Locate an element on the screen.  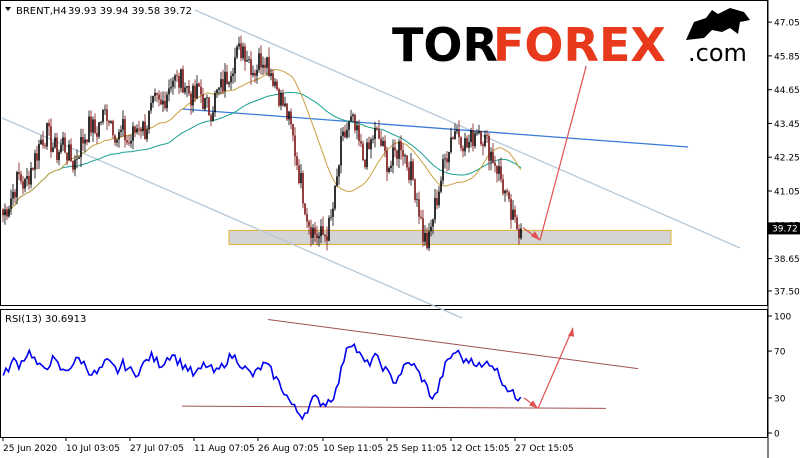
time-tick-label: 25 Jun 2020 is located at coordinates (30, 449).